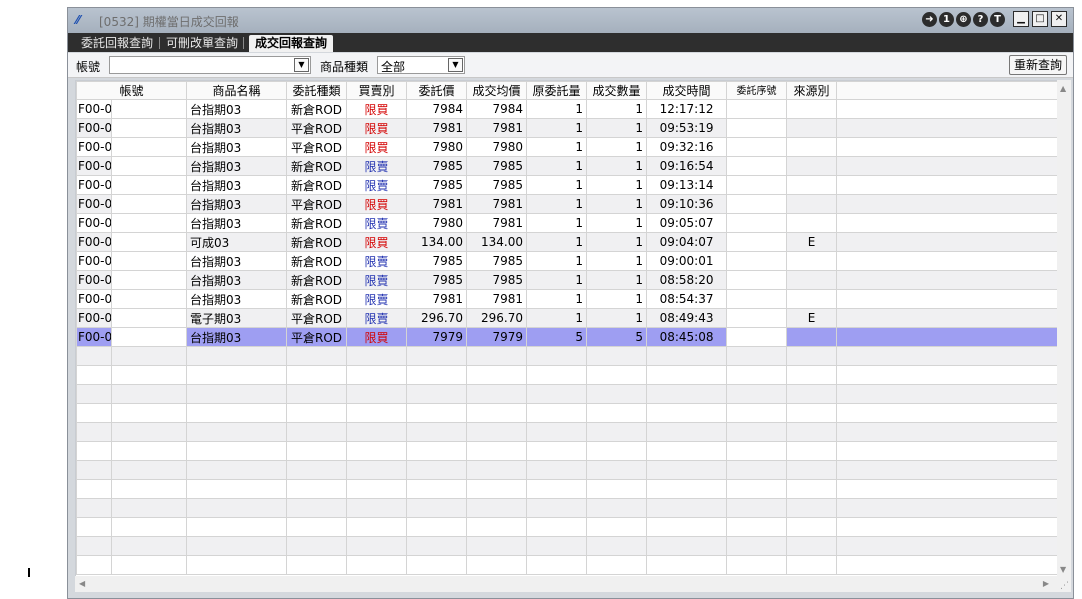 The width and height of the screenshot is (1082, 599). Describe the element at coordinates (437, 90) in the screenshot. I see `col-header-price: 委託價` at that location.